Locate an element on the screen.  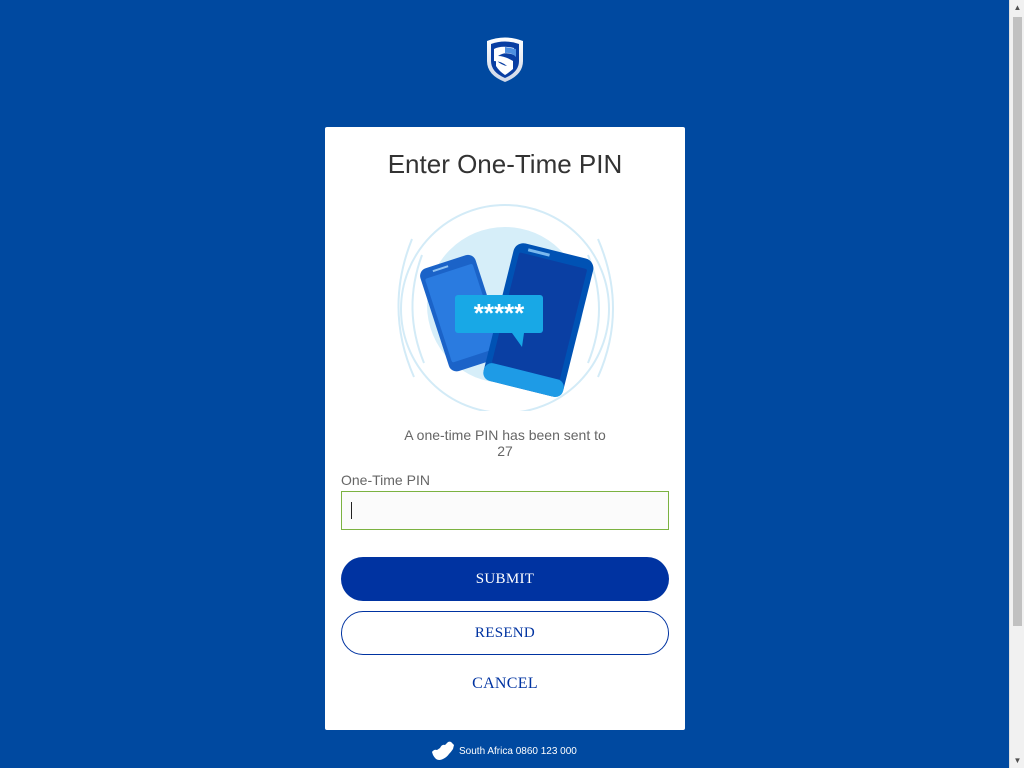
footer-contact: South Africa 0860 123 000 is located at coordinates (503, 751).